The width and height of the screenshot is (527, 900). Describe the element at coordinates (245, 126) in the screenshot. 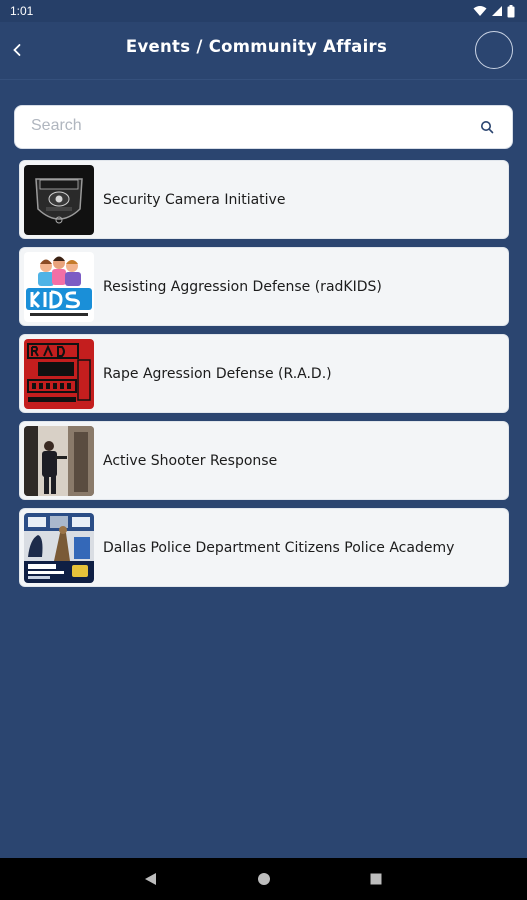

I see `search-input` at that location.